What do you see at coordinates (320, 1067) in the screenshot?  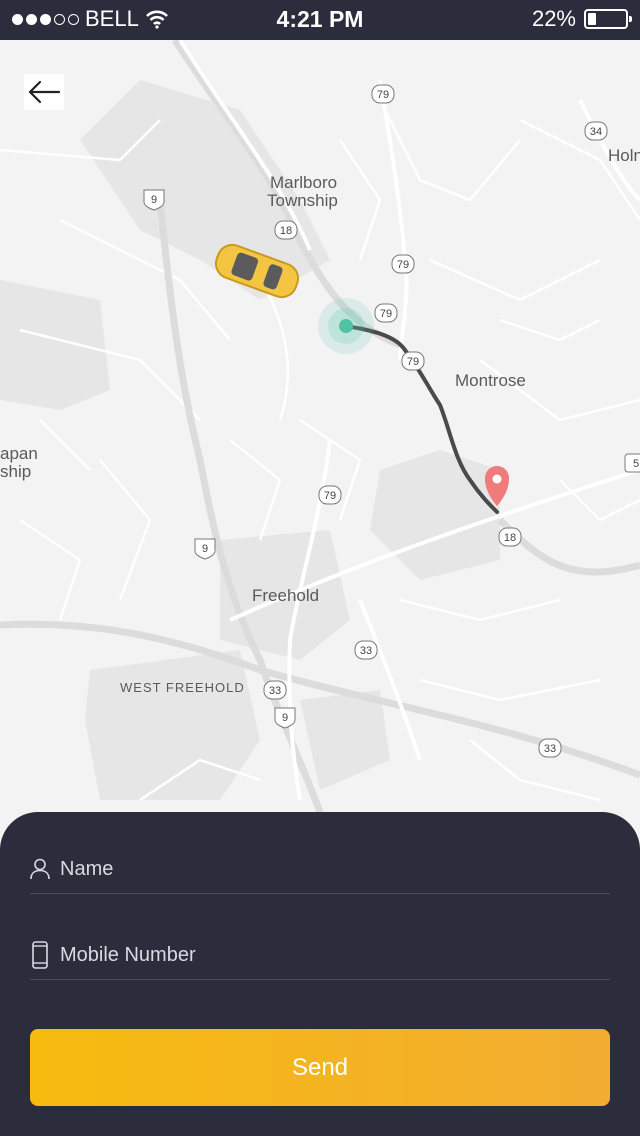 I see `send-button: Send` at bounding box center [320, 1067].